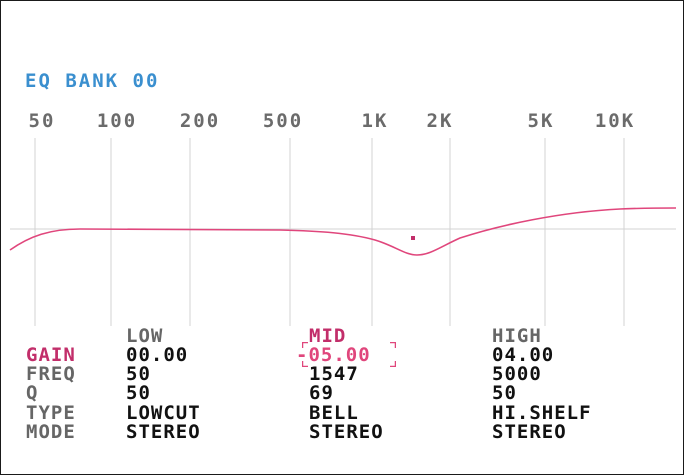 This screenshot has height=475, width=684. What do you see at coordinates (523, 355) in the screenshot?
I see `high-gain-value: 04.00` at bounding box center [523, 355].